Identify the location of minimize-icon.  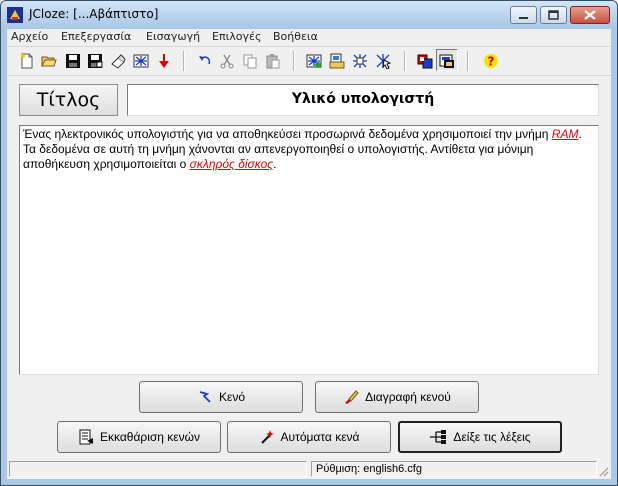
(523, 18).